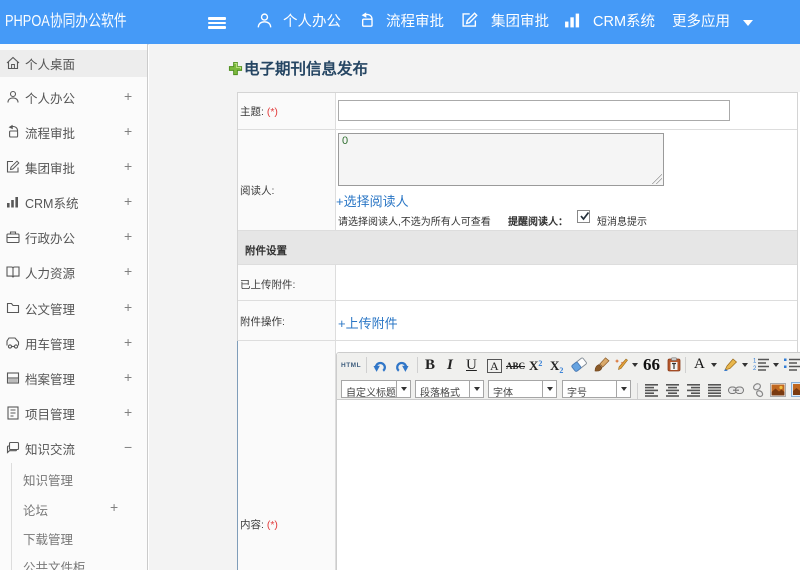  I want to click on svg-text: 2, so click(755, 368).